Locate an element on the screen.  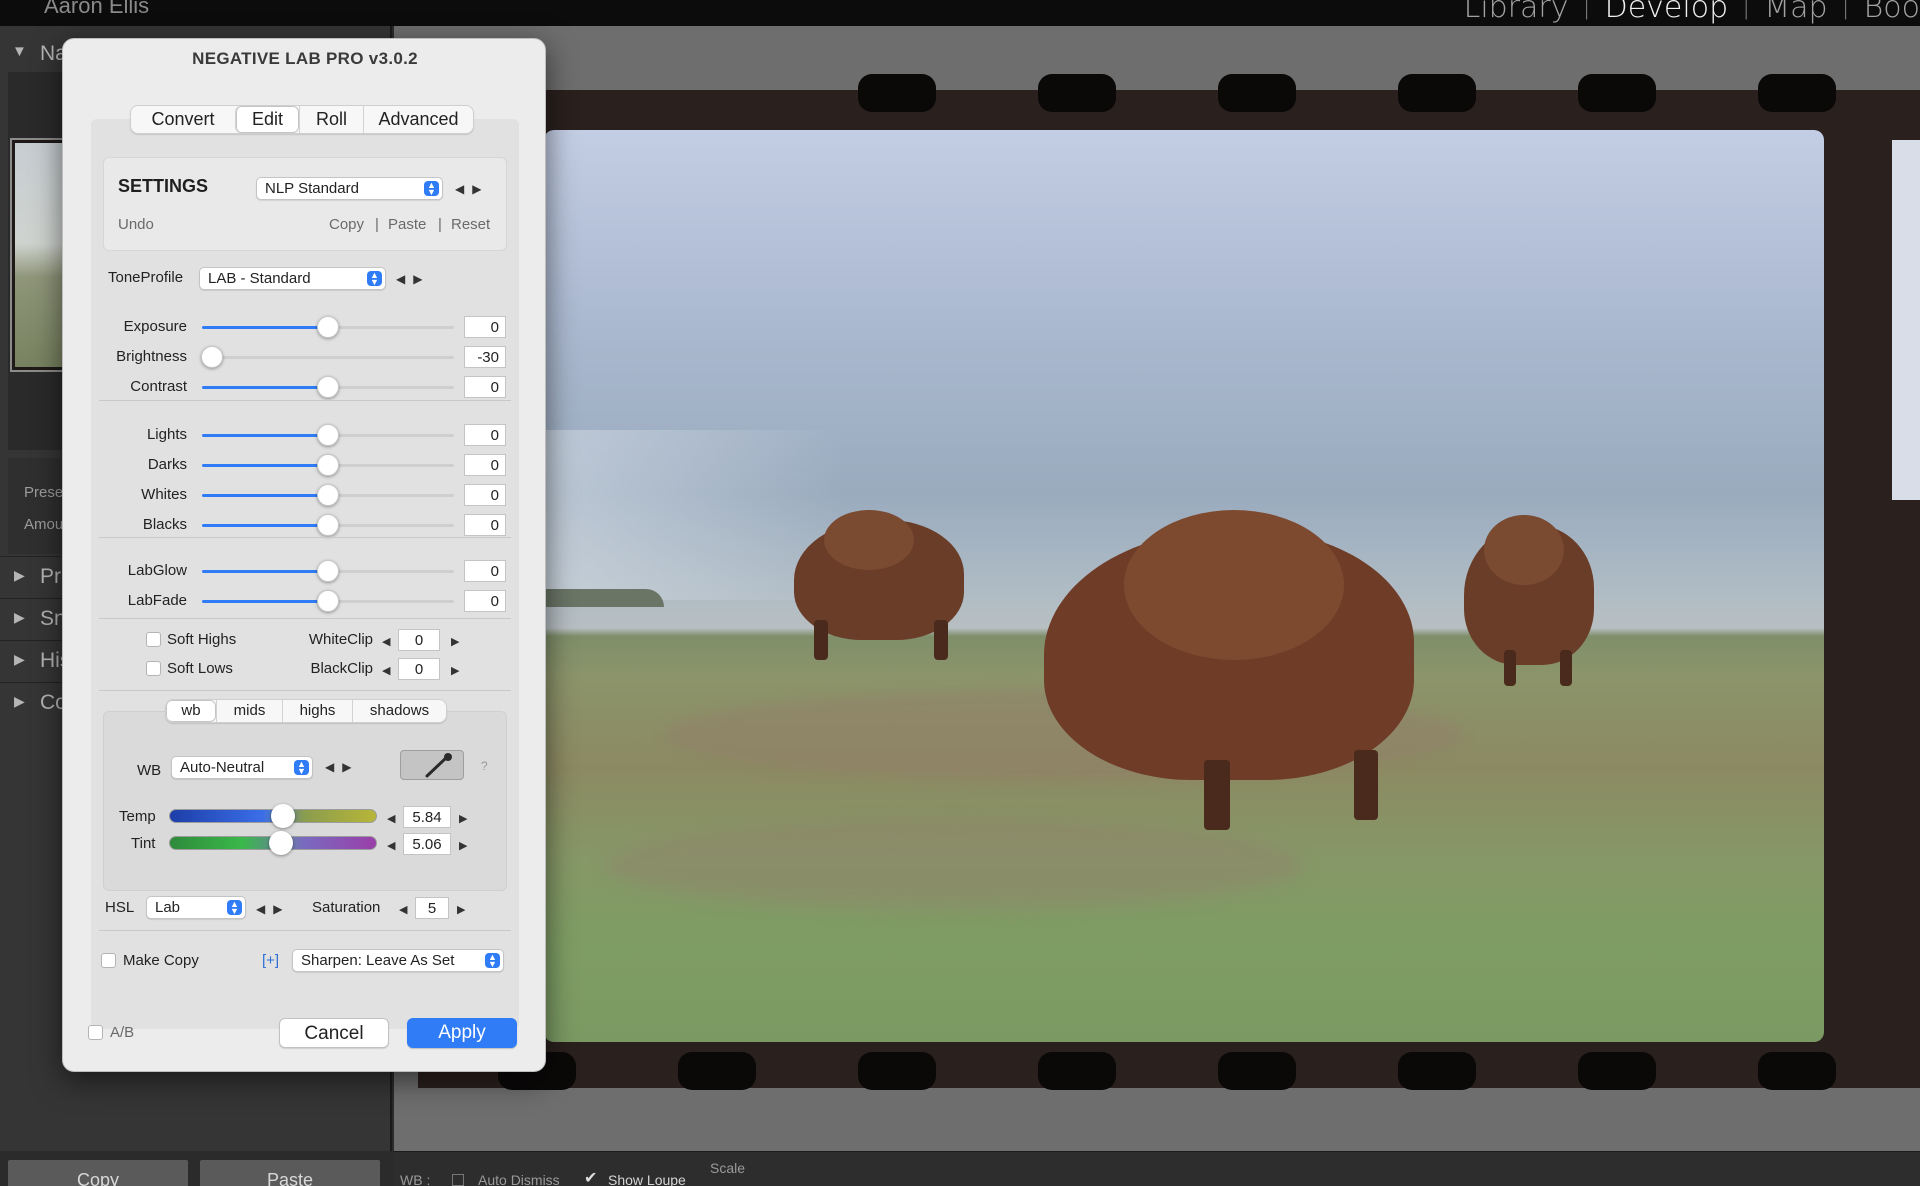
auto-dismiss-checkbox is located at coordinates (458, 1180).